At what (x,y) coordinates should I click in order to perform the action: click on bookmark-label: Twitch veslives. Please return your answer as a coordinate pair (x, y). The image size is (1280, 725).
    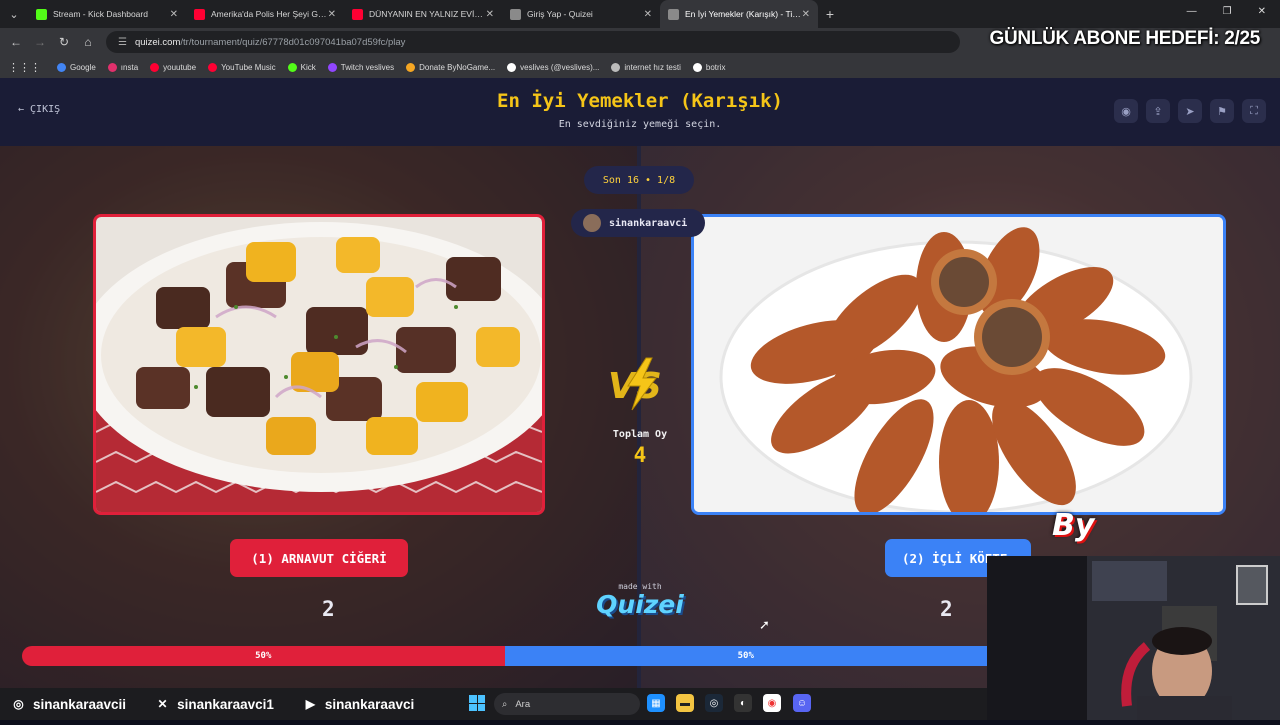
    Looking at the image, I should click on (367, 67).